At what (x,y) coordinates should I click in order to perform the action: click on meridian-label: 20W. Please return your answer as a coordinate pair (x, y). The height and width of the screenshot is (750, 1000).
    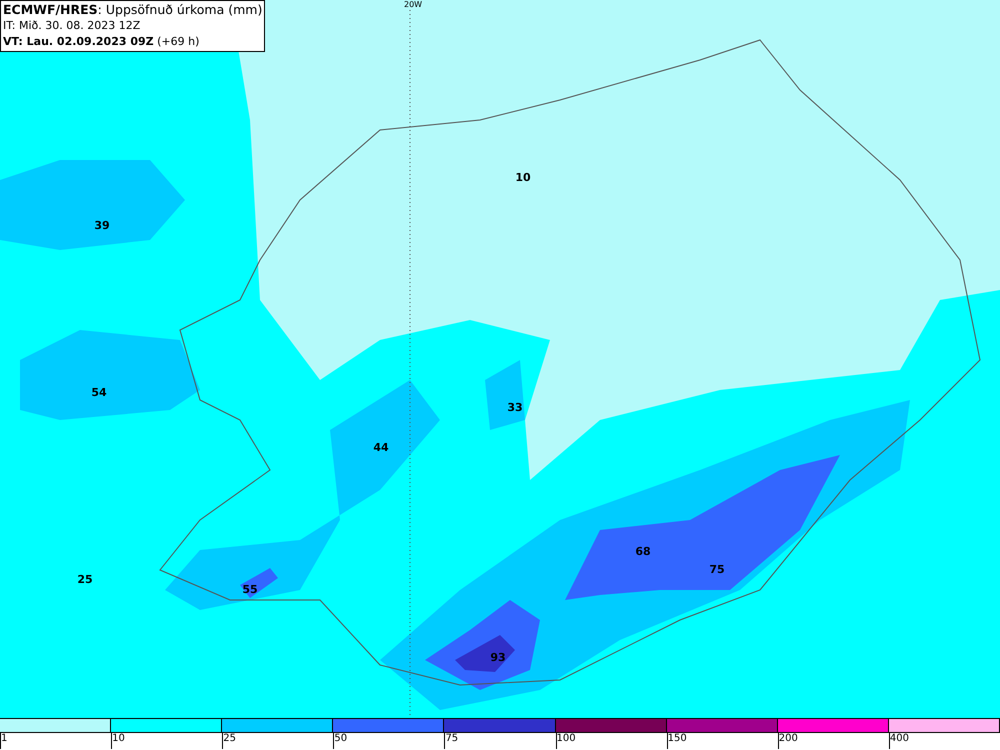
    Looking at the image, I should click on (413, 5).